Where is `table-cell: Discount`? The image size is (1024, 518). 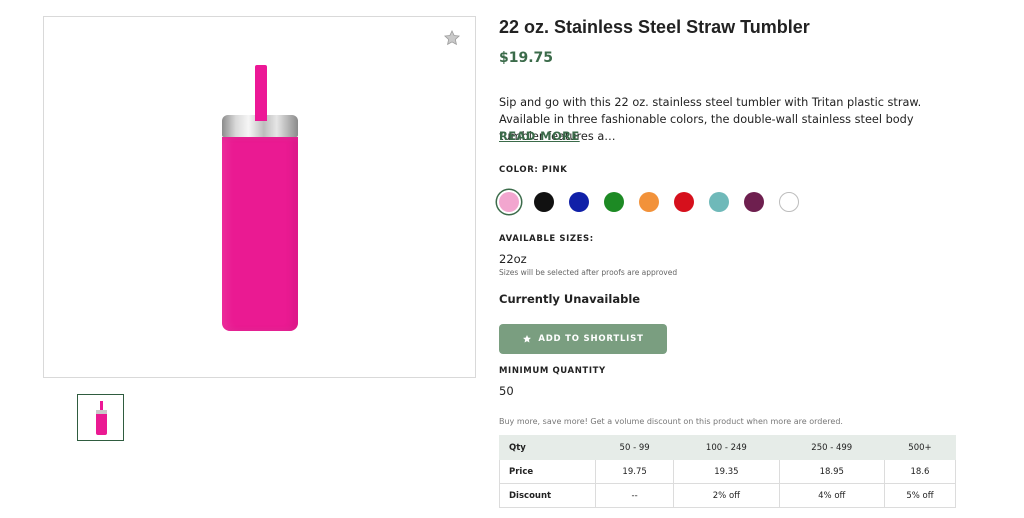 table-cell: Discount is located at coordinates (547, 495).